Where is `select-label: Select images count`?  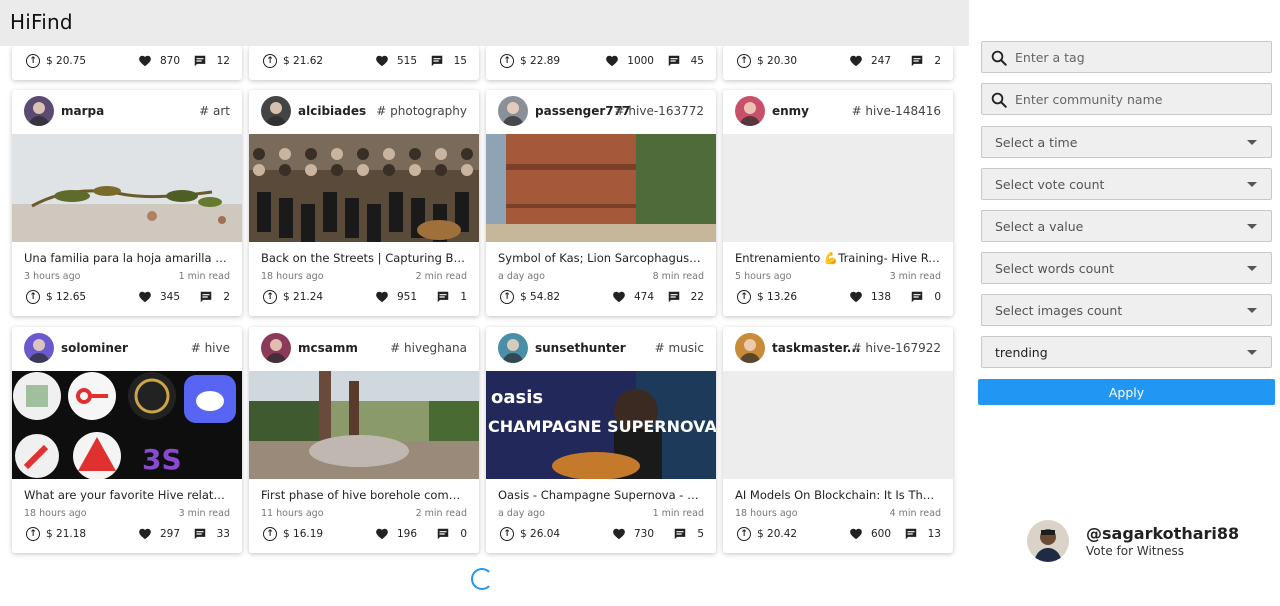
select-label: Select images count is located at coordinates (1059, 310).